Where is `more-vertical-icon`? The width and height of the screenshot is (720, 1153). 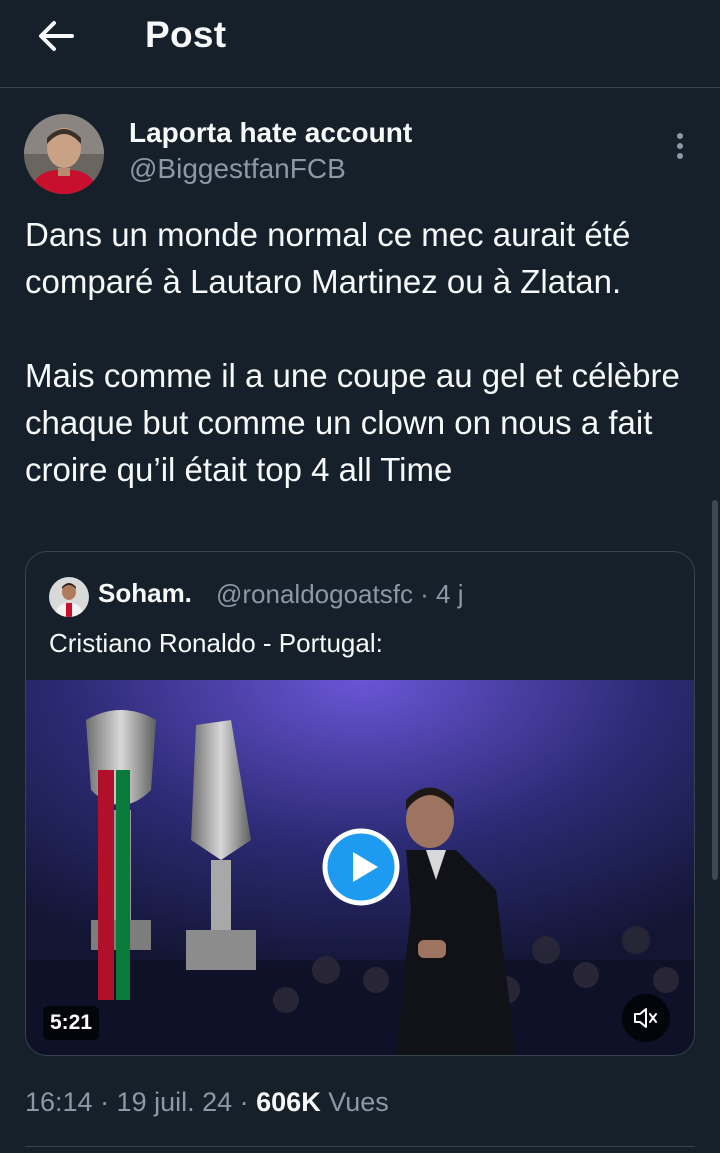
more-vertical-icon is located at coordinates (680, 146).